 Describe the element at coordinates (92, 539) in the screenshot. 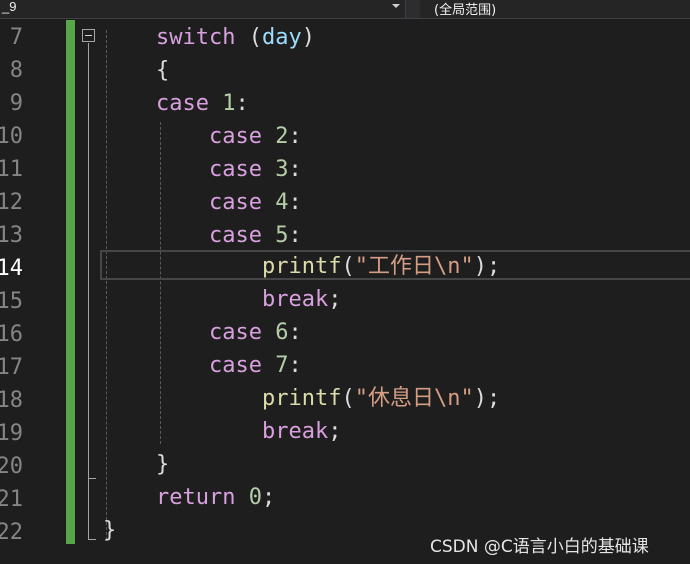

I see `outline-end` at that location.